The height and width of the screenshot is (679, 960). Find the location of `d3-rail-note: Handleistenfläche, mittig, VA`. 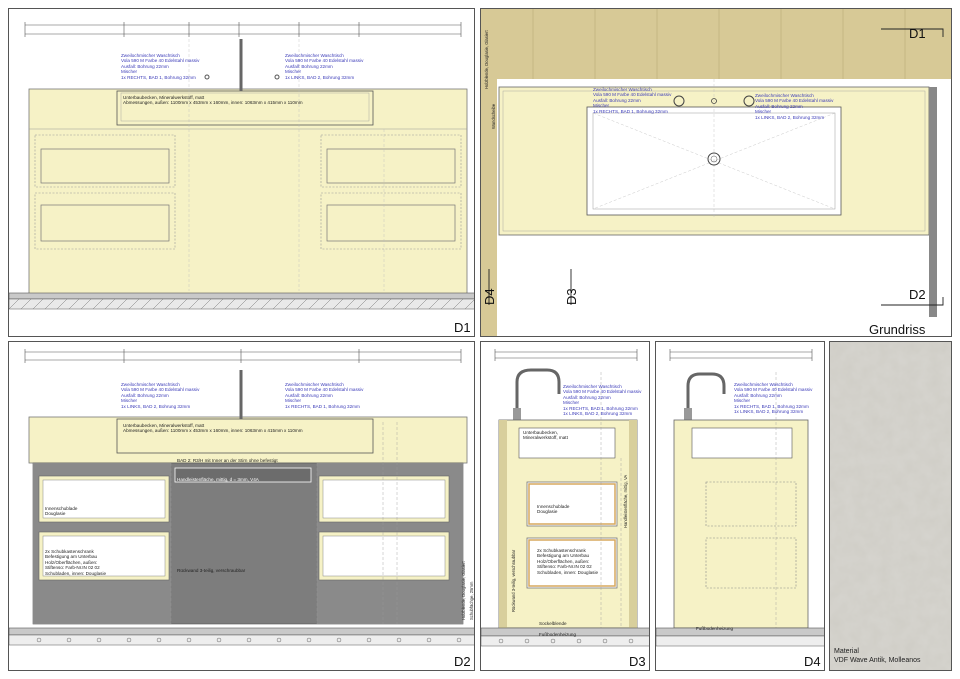

d3-rail-note: Handleistenfläche, mittig, VA is located at coordinates (625, 501).